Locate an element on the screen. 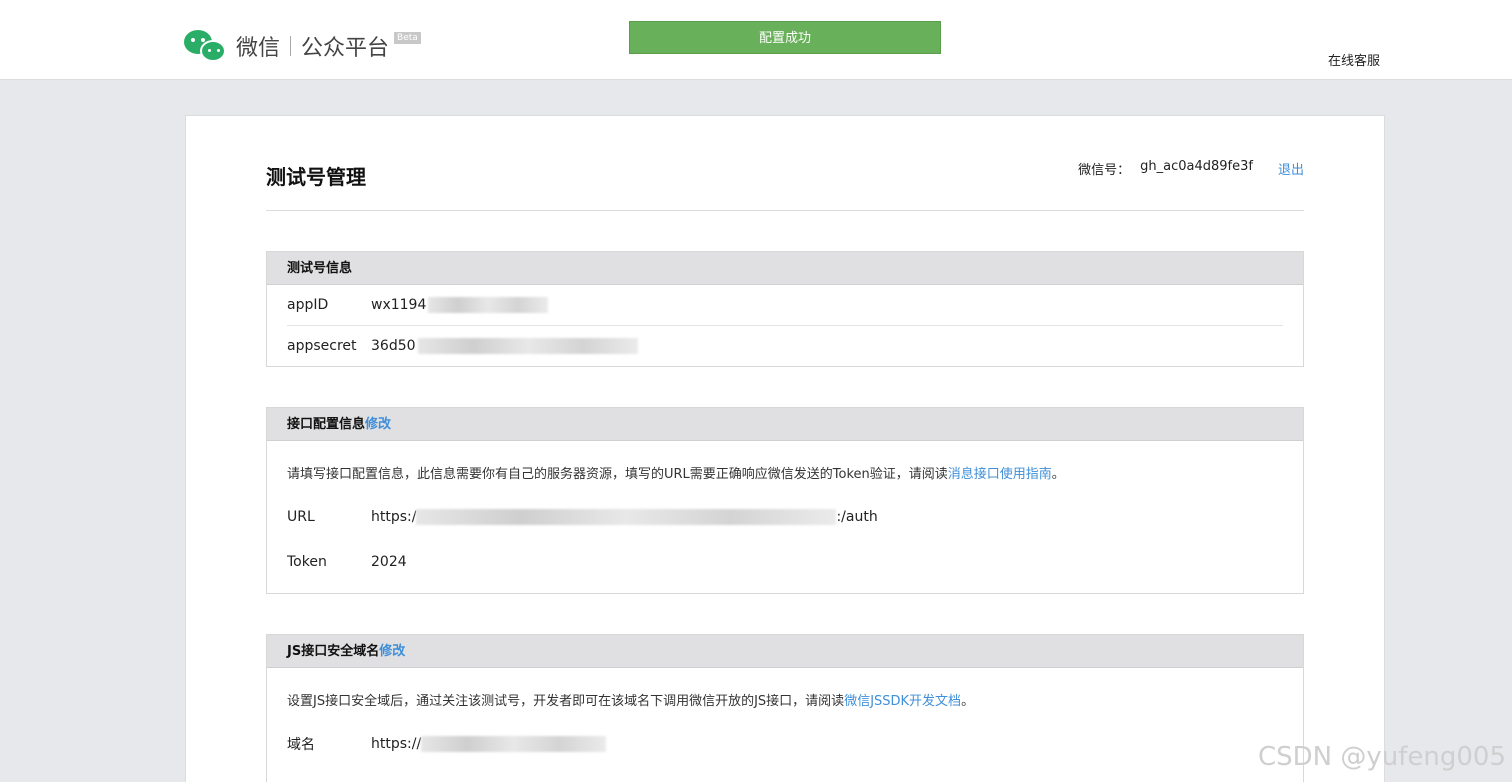 The image size is (1512, 782). online-service-link: 在线客服 is located at coordinates (1354, 59).